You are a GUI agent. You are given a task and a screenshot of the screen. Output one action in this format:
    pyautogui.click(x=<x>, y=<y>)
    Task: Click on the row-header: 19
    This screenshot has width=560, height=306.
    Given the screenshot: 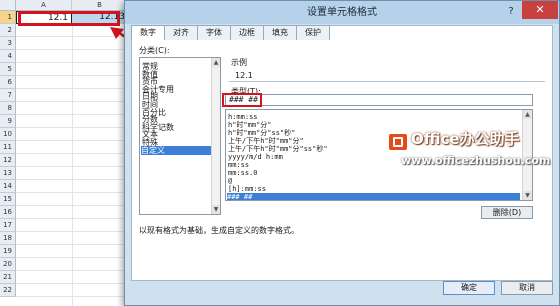 What is the action you would take?
    pyautogui.click(x=8, y=251)
    